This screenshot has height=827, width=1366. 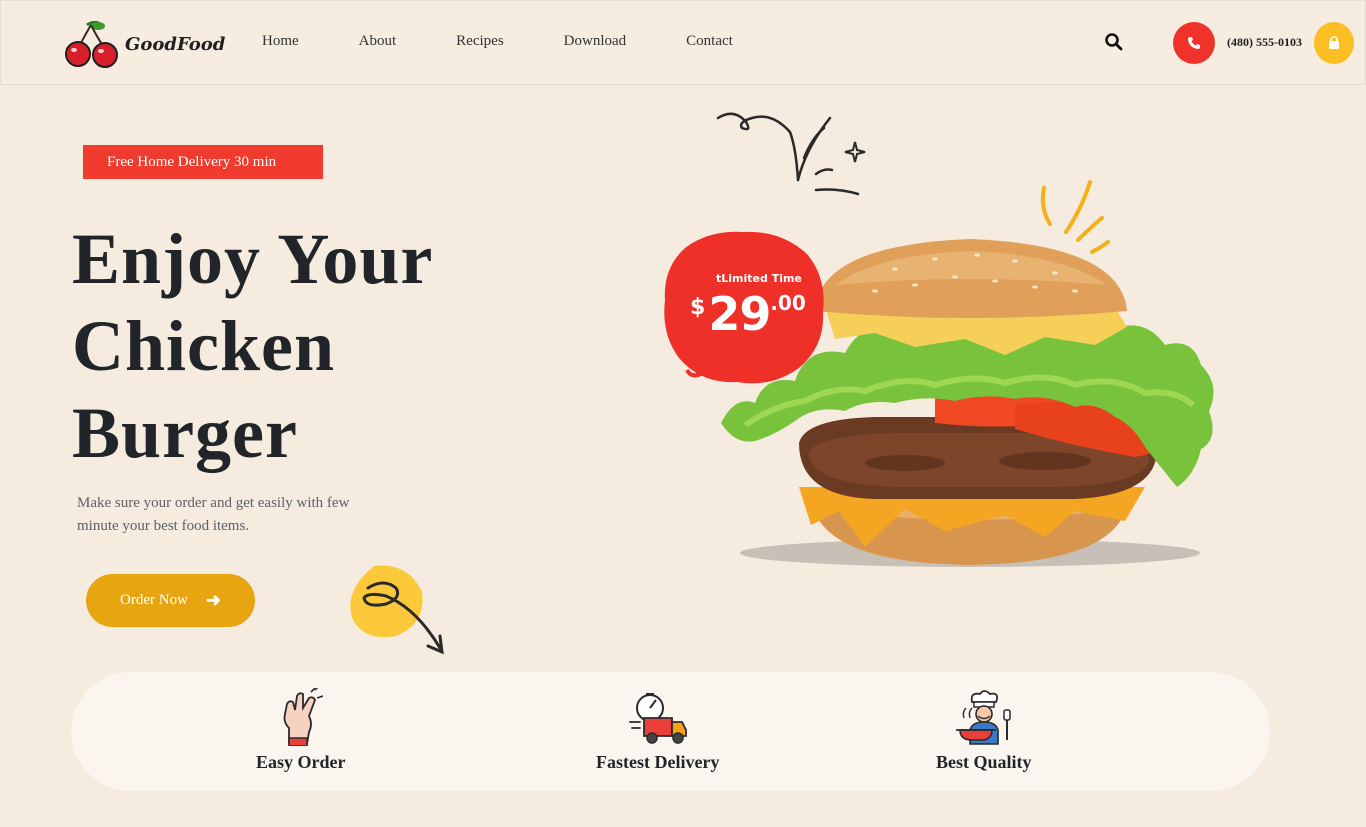 What do you see at coordinates (213, 600) in the screenshot?
I see `arrow-right-icon: ➜` at bounding box center [213, 600].